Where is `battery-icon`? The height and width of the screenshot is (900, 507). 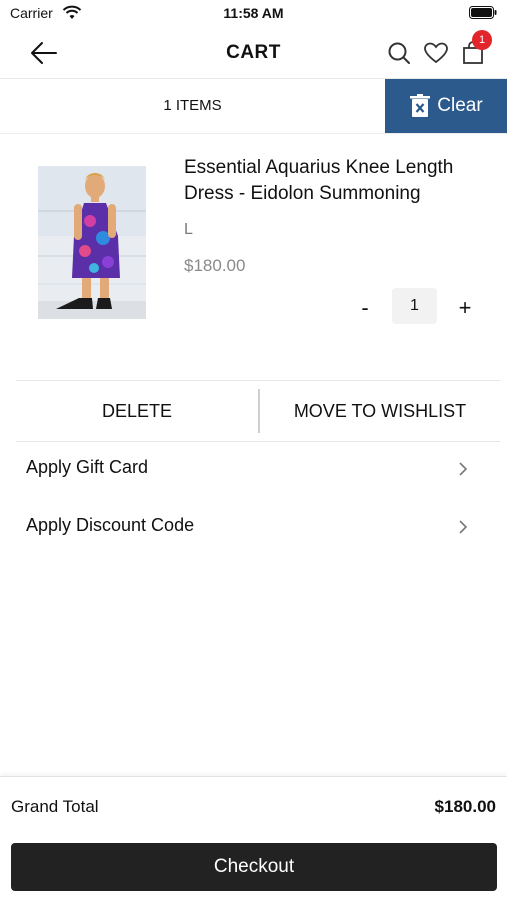 battery-icon is located at coordinates (483, 12).